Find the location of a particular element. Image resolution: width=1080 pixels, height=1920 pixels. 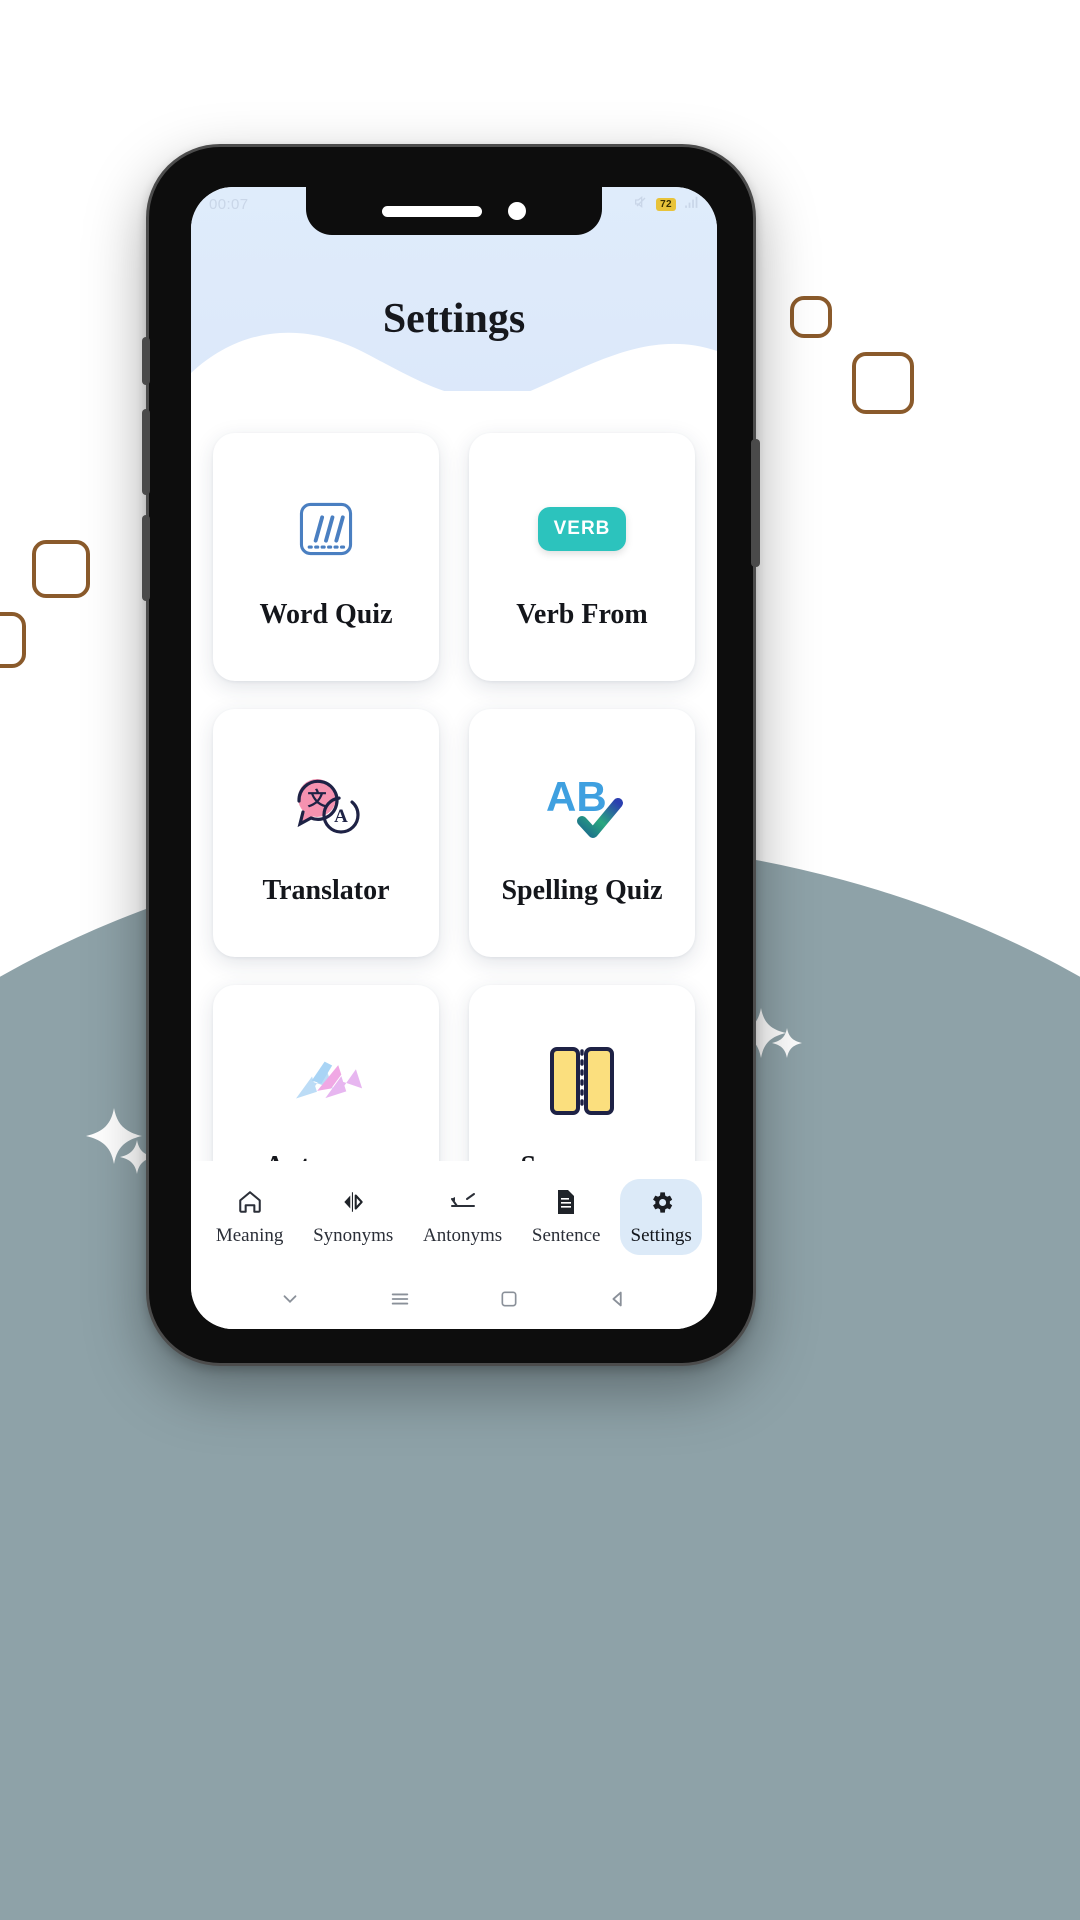

front-camera-icon is located at coordinates (517, 211).